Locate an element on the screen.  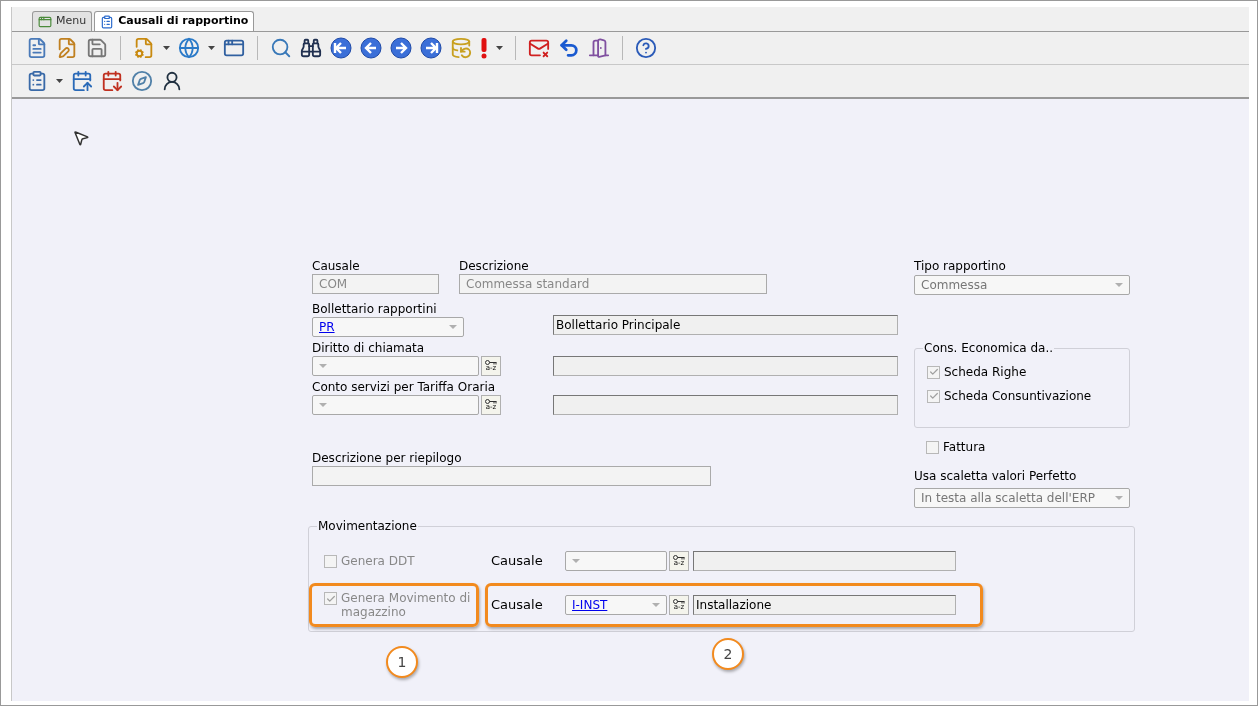
next-record-icon is located at coordinates (401, 48).